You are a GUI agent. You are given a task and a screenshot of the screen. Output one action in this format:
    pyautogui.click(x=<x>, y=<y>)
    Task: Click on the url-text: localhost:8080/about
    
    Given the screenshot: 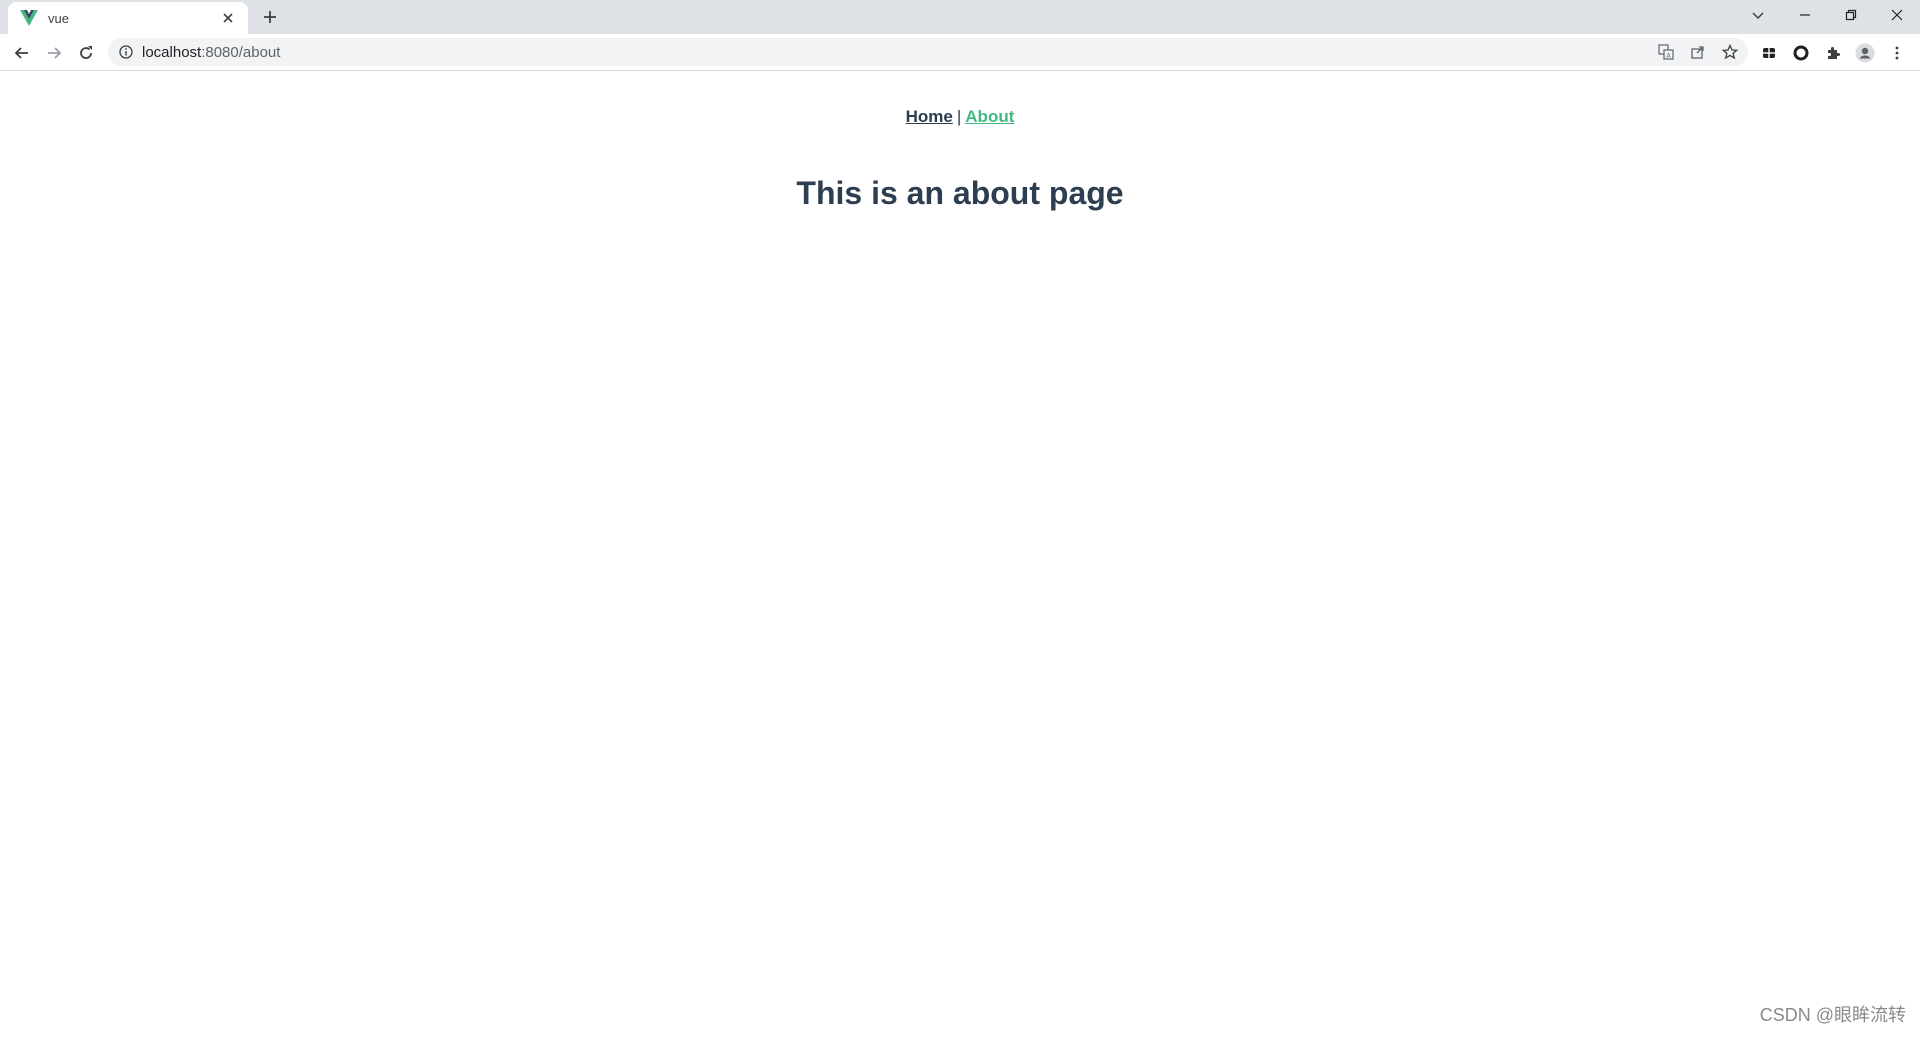 What is the action you would take?
    pyautogui.click(x=211, y=52)
    